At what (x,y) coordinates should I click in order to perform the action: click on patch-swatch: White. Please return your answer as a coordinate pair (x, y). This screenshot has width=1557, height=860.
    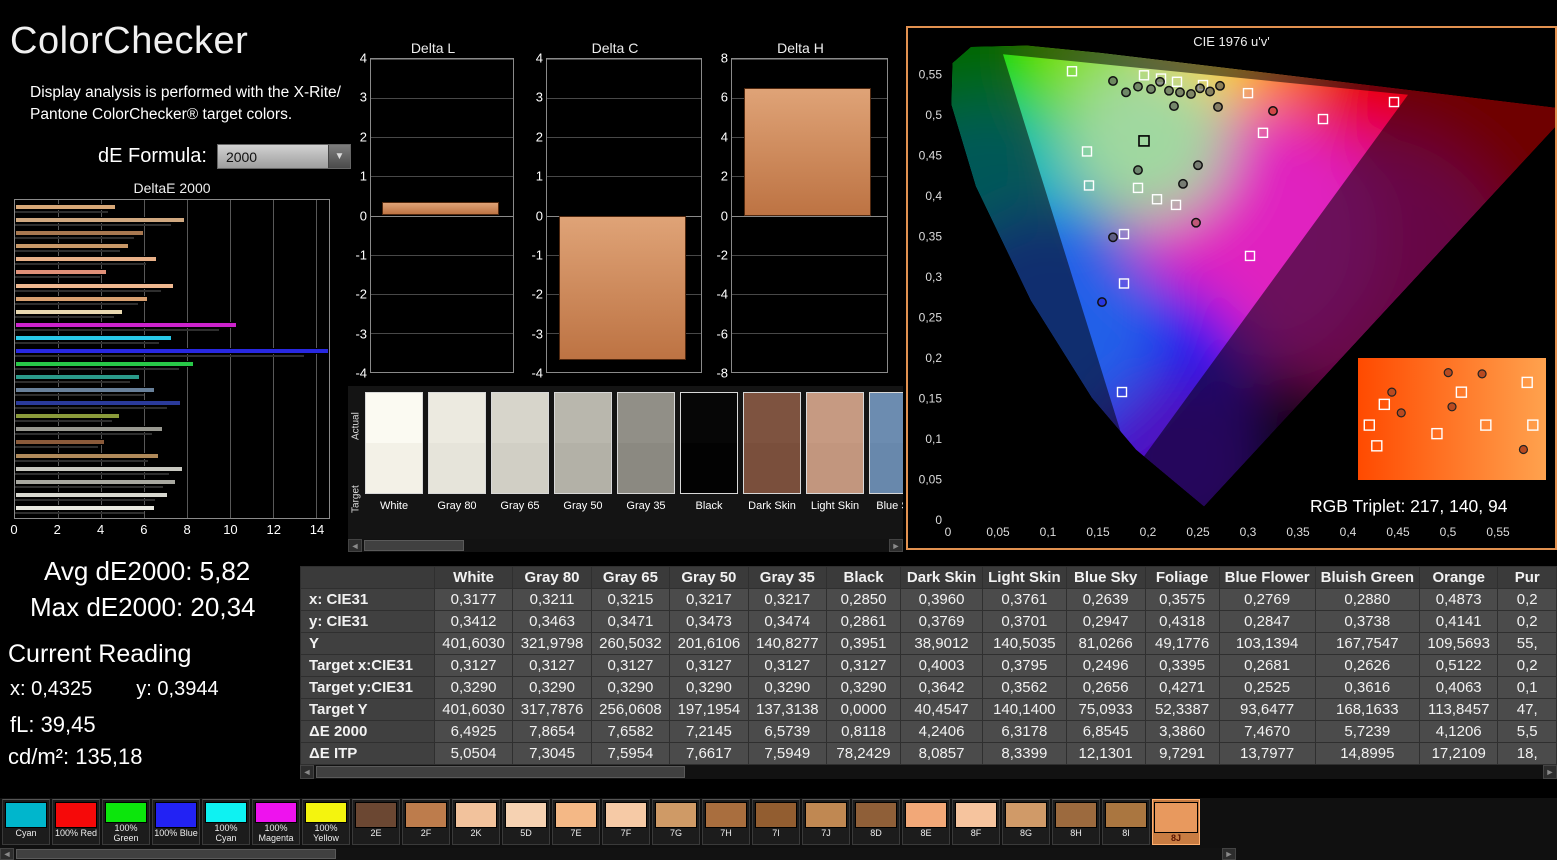
    Looking at the image, I should click on (394, 452).